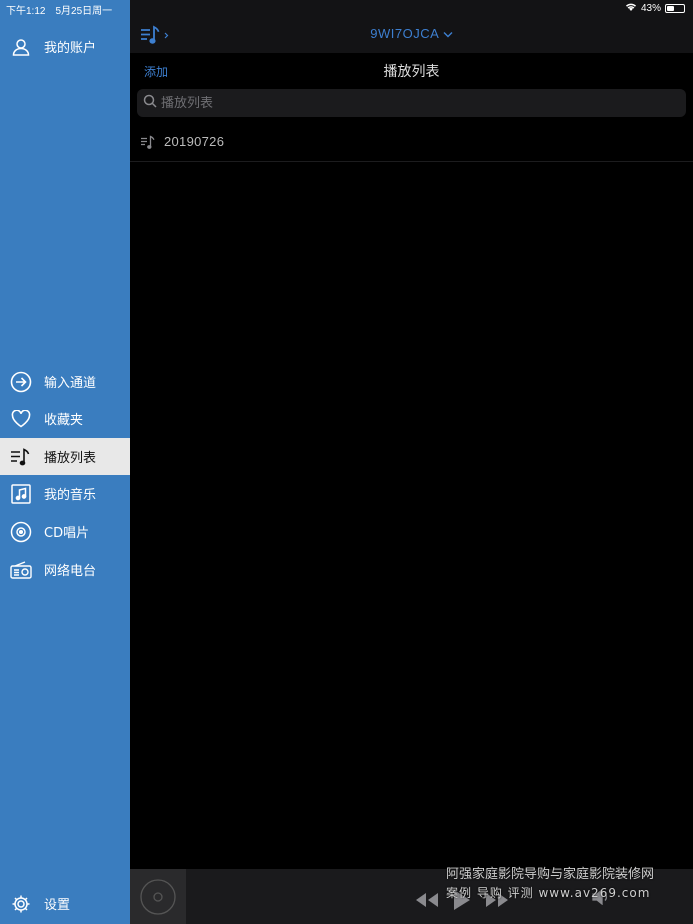 Image resolution: width=693 pixels, height=924 pixels. Describe the element at coordinates (70, 48) in the screenshot. I see `sidebar-item-label: 我的账户` at that location.